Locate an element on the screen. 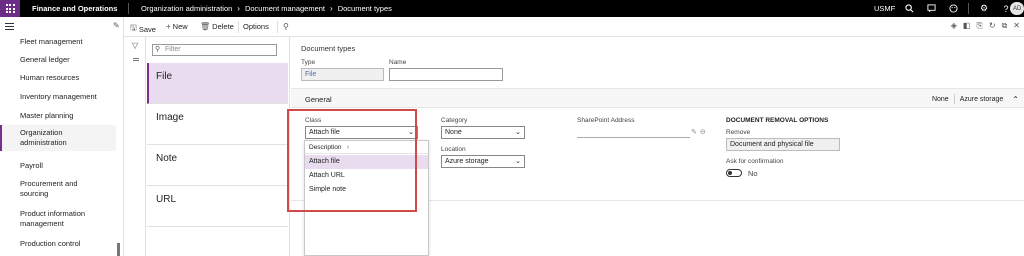 This screenshot has width=1024, height=256. ask-confirmation-toggle is located at coordinates (734, 173).